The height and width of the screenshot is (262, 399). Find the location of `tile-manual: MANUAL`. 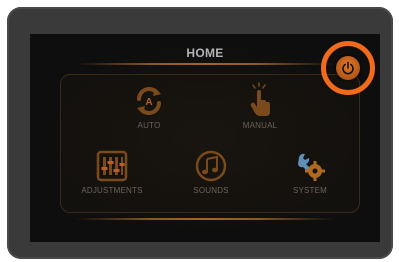

tile-manual: MANUAL is located at coordinates (260, 106).